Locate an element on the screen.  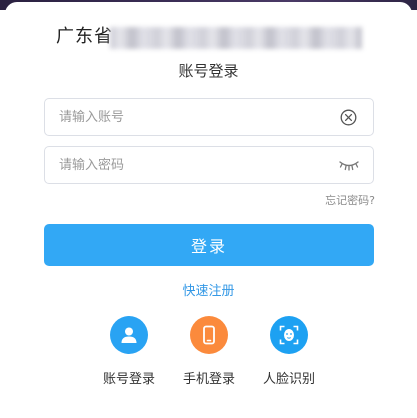
phone-icon is located at coordinates (209, 335).